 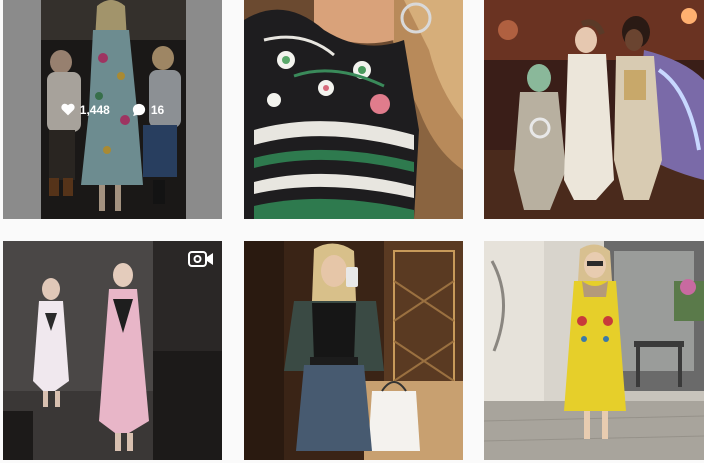 I want to click on likes-count: 1,448, so click(x=94, y=109).